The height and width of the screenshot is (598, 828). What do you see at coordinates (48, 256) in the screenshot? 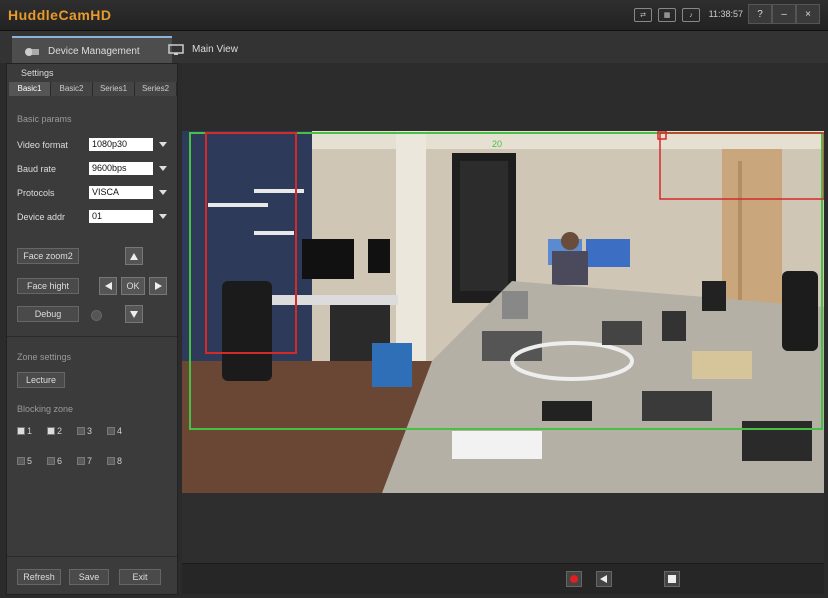
I see `face-zoom-button: Face zoom2` at bounding box center [48, 256].